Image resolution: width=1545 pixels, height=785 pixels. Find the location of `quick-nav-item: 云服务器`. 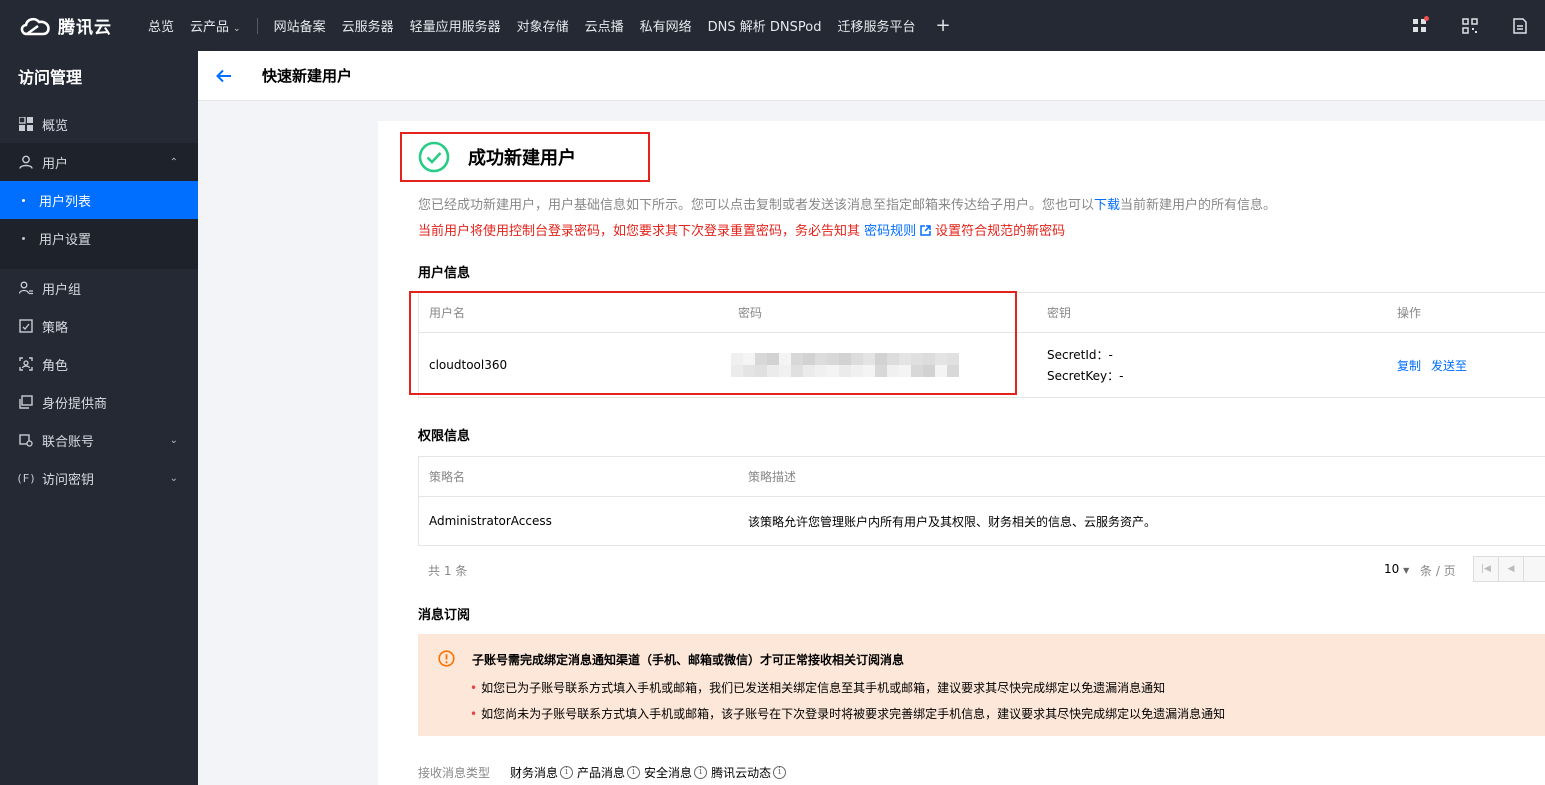

quick-nav-item: 云服务器 is located at coordinates (368, 25).